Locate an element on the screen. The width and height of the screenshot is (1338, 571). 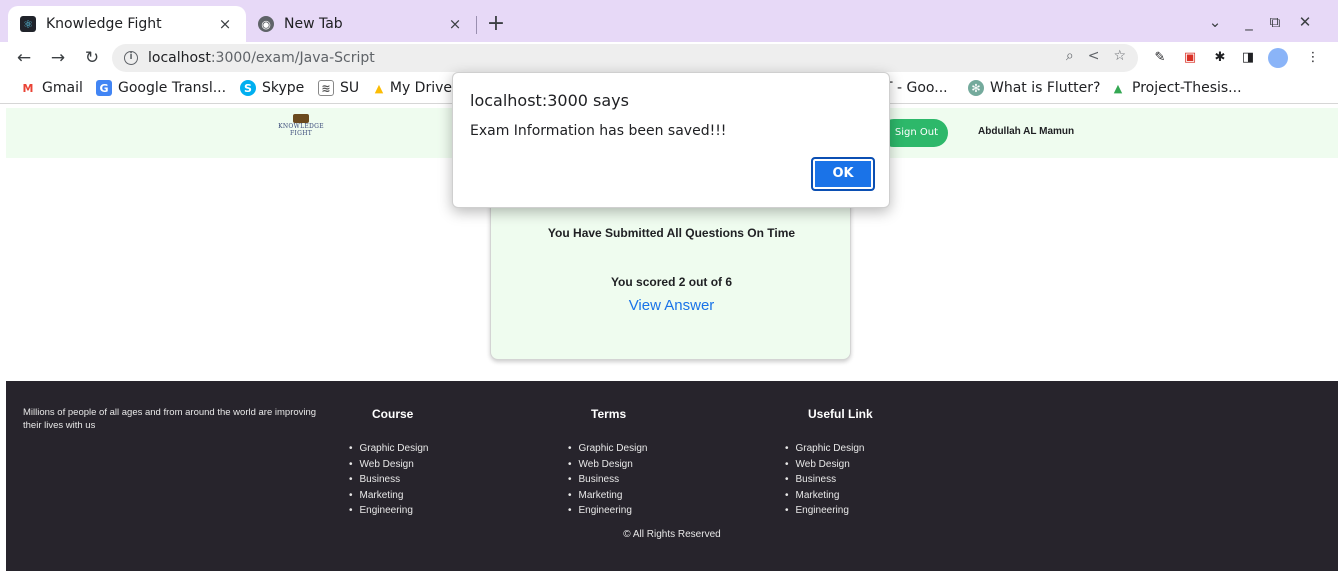
tab-knowledge-fight: ⚛ Knowledge Fight × is located at coordinates (127, 24).